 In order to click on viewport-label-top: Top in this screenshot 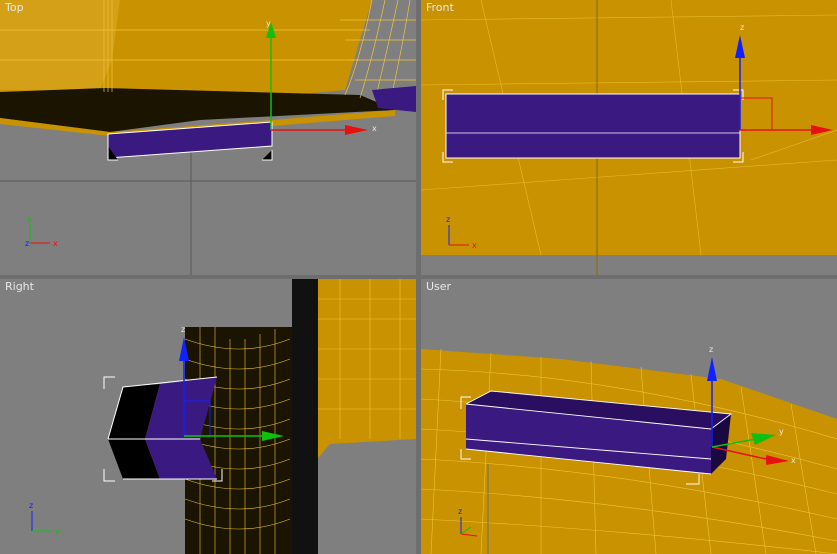, I will do `click(14, 7)`.